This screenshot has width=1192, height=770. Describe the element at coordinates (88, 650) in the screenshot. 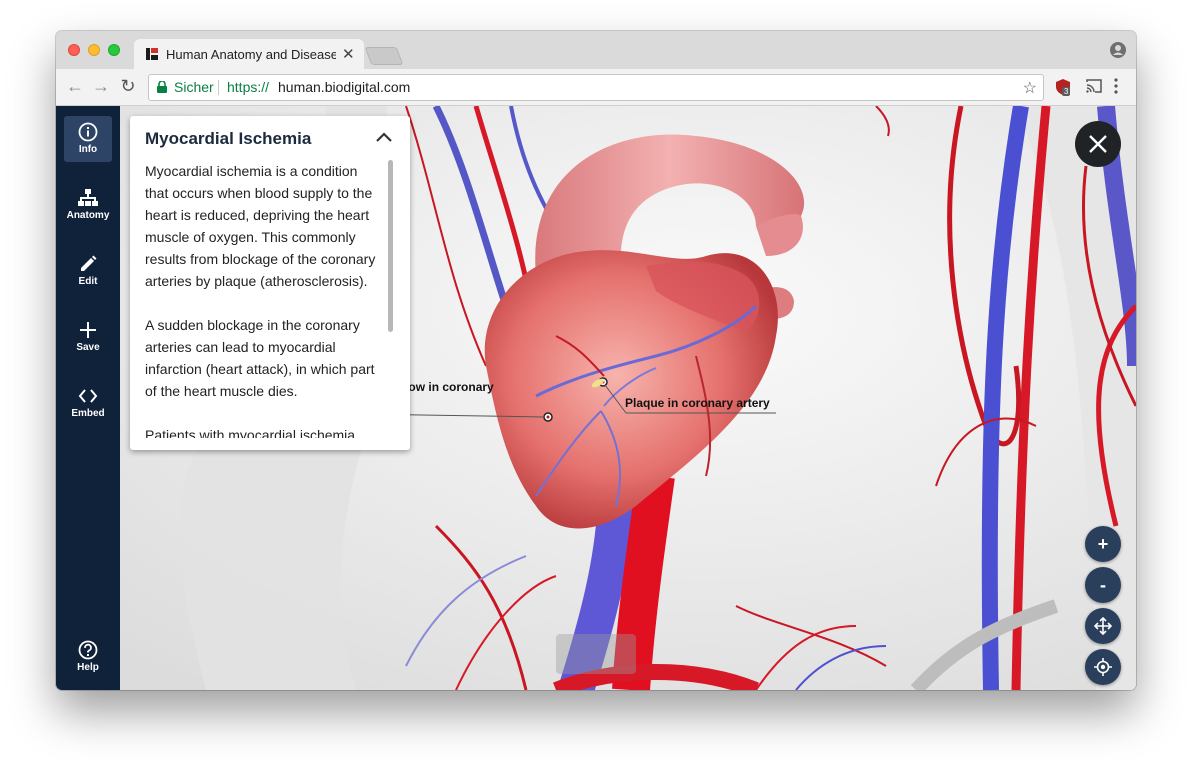

I see `help-icon` at that location.